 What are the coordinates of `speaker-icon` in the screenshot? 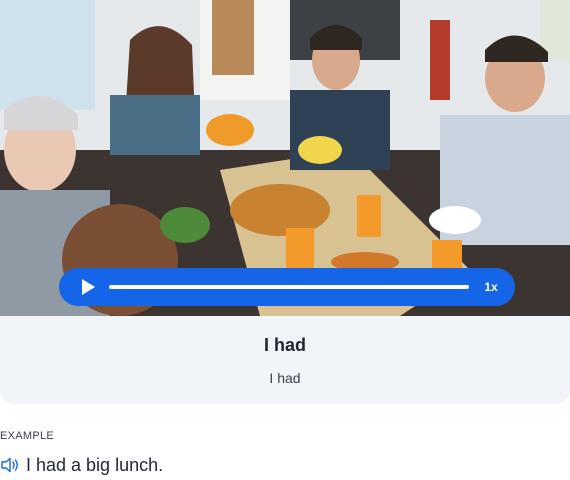 It's located at (10, 465).